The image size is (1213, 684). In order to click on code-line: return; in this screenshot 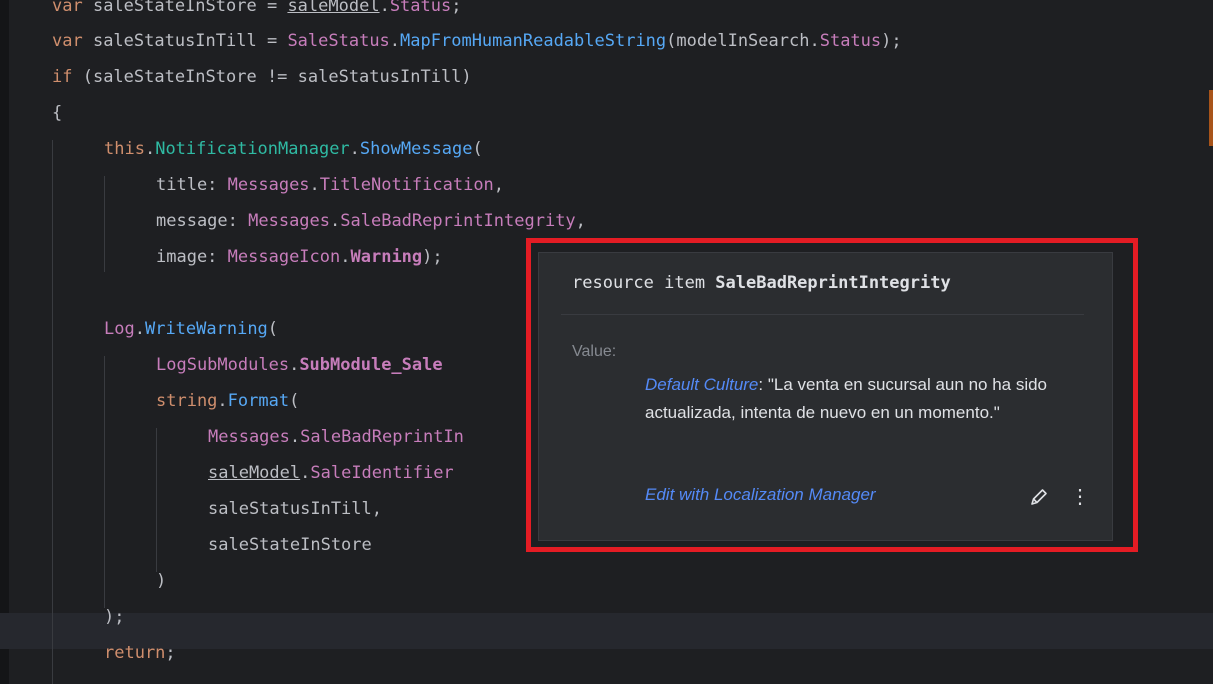, I will do `click(140, 653)`.